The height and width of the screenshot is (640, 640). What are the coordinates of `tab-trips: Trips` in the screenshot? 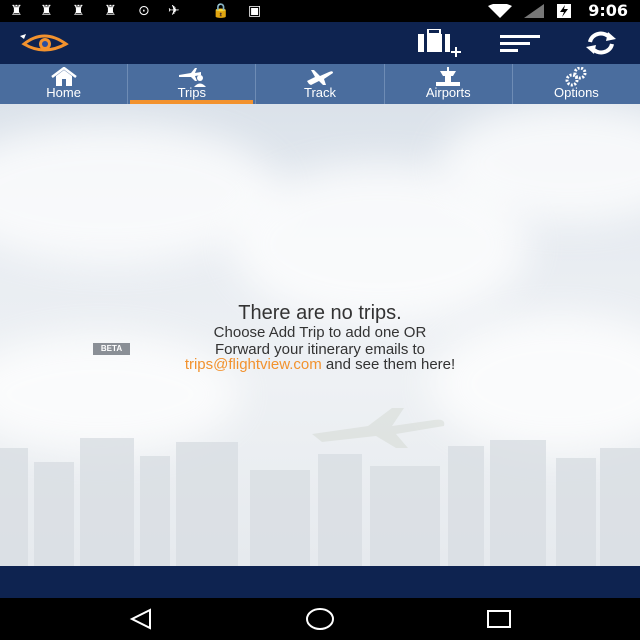 It's located at (192, 84).